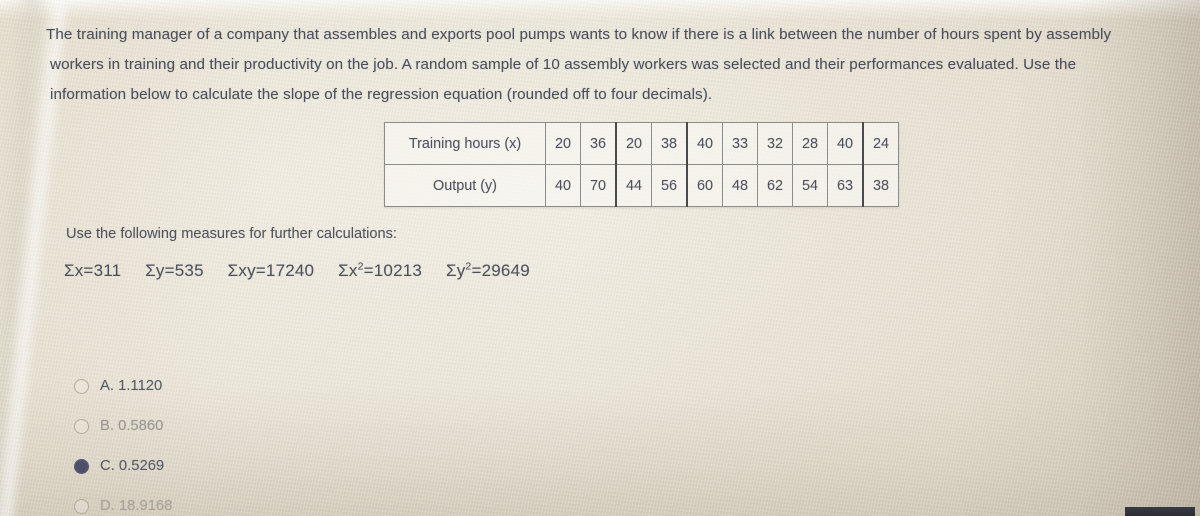 The image size is (1200, 516). Describe the element at coordinates (465, 185) in the screenshot. I see `row-label-output: Output (y)` at that location.